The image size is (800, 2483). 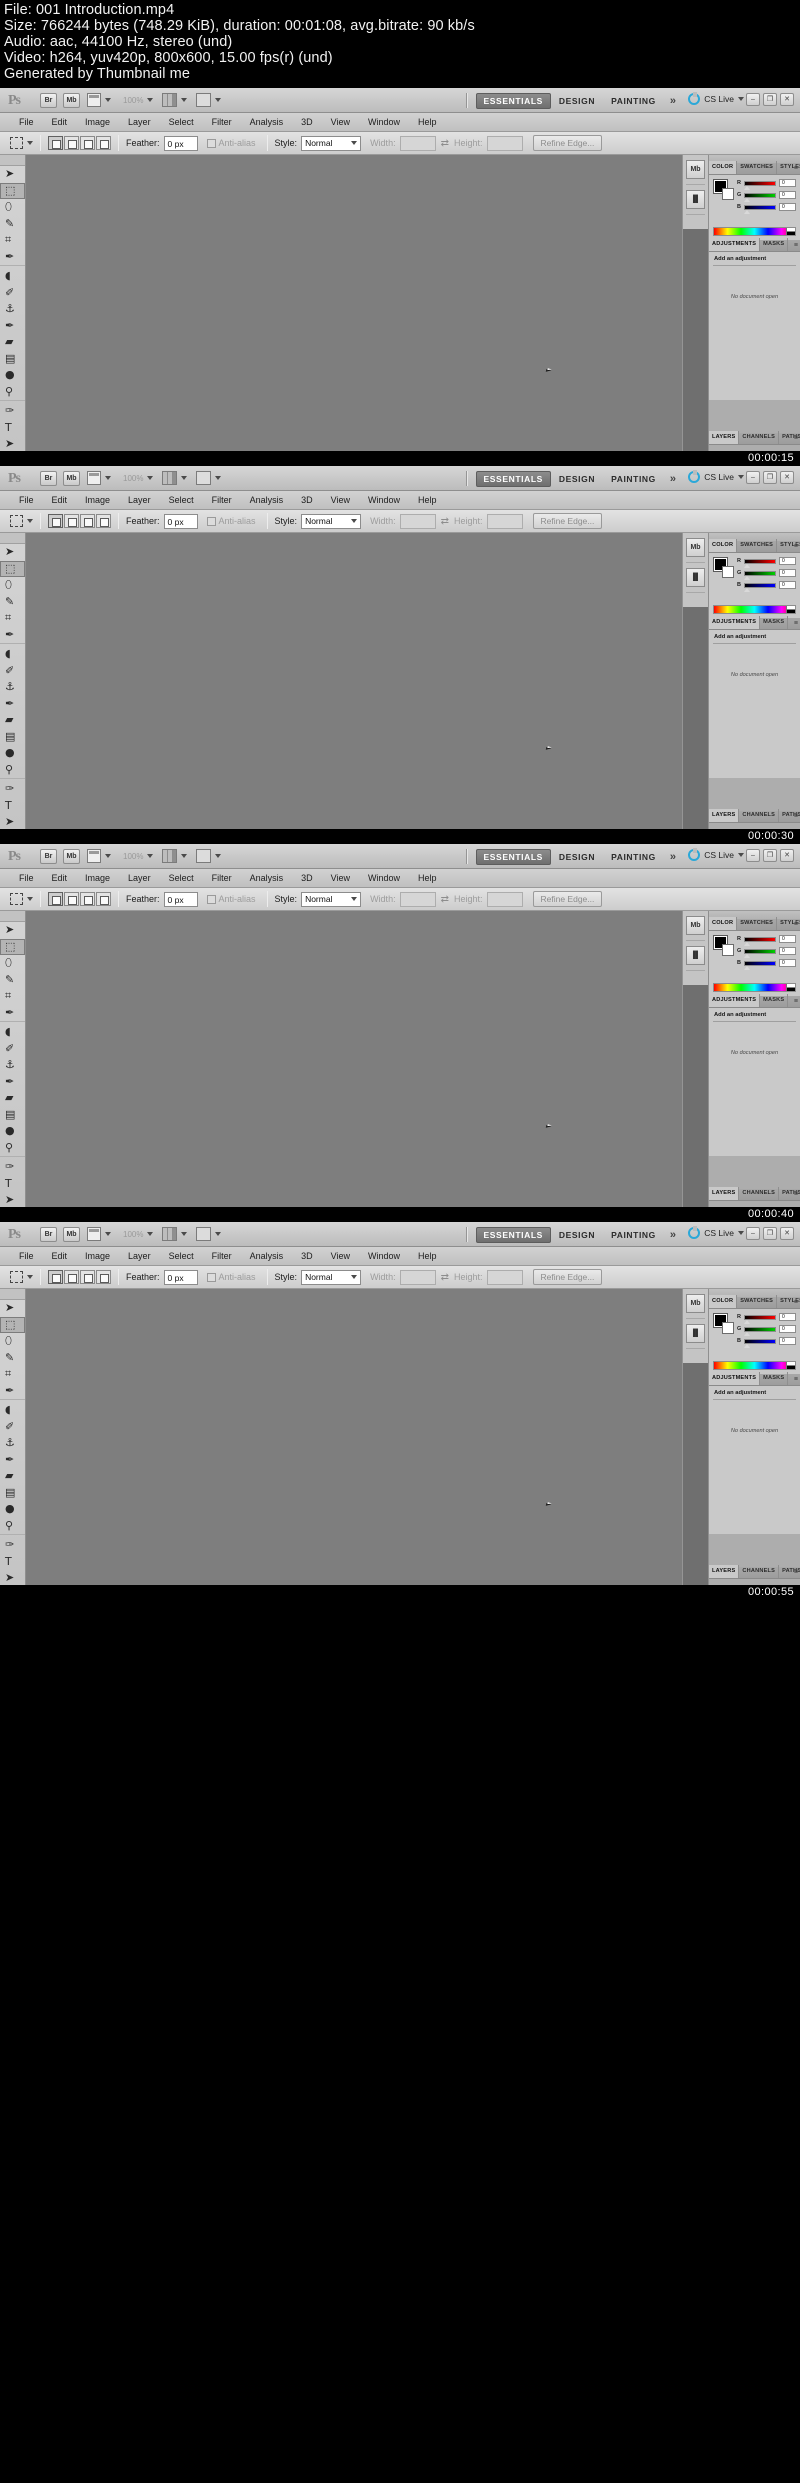 I want to click on channel-value-r: 0, so click(x=787, y=1317).